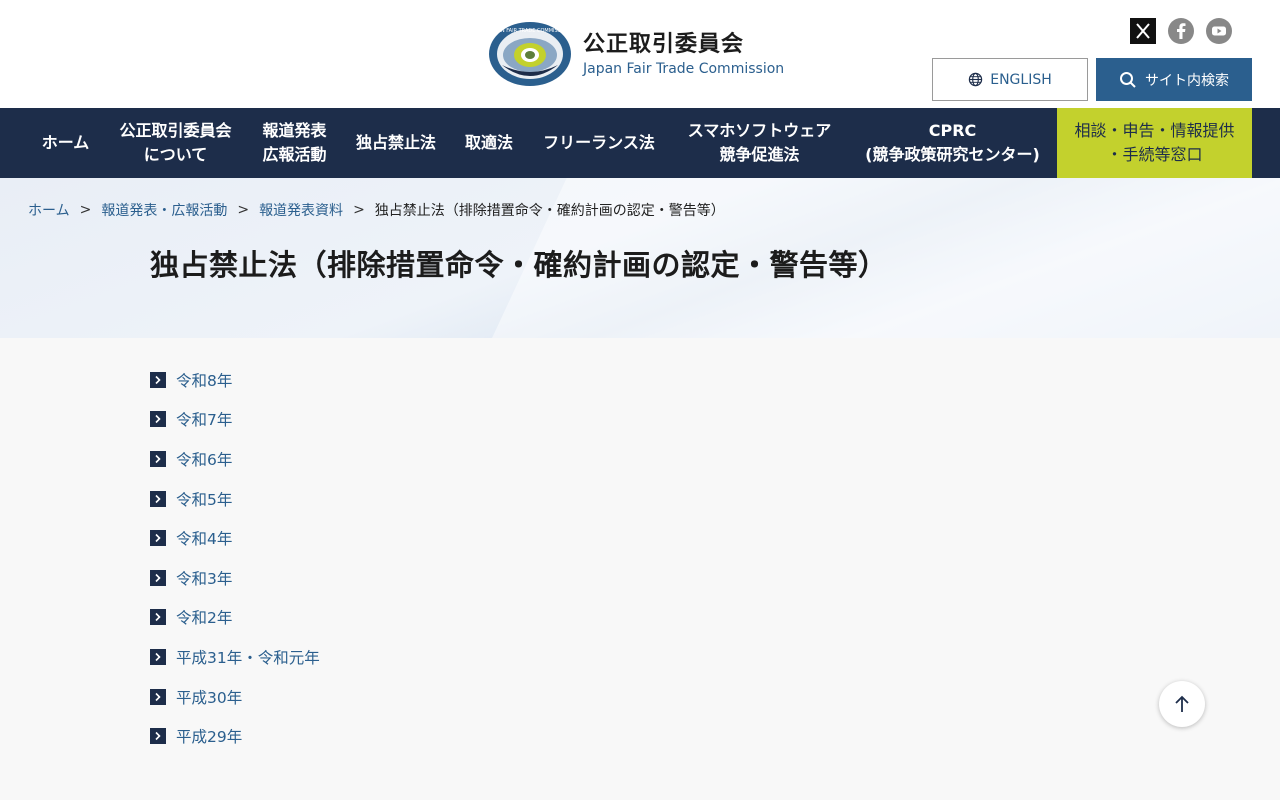  What do you see at coordinates (204, 459) in the screenshot?
I see `year-link-label: 令和6年` at bounding box center [204, 459].